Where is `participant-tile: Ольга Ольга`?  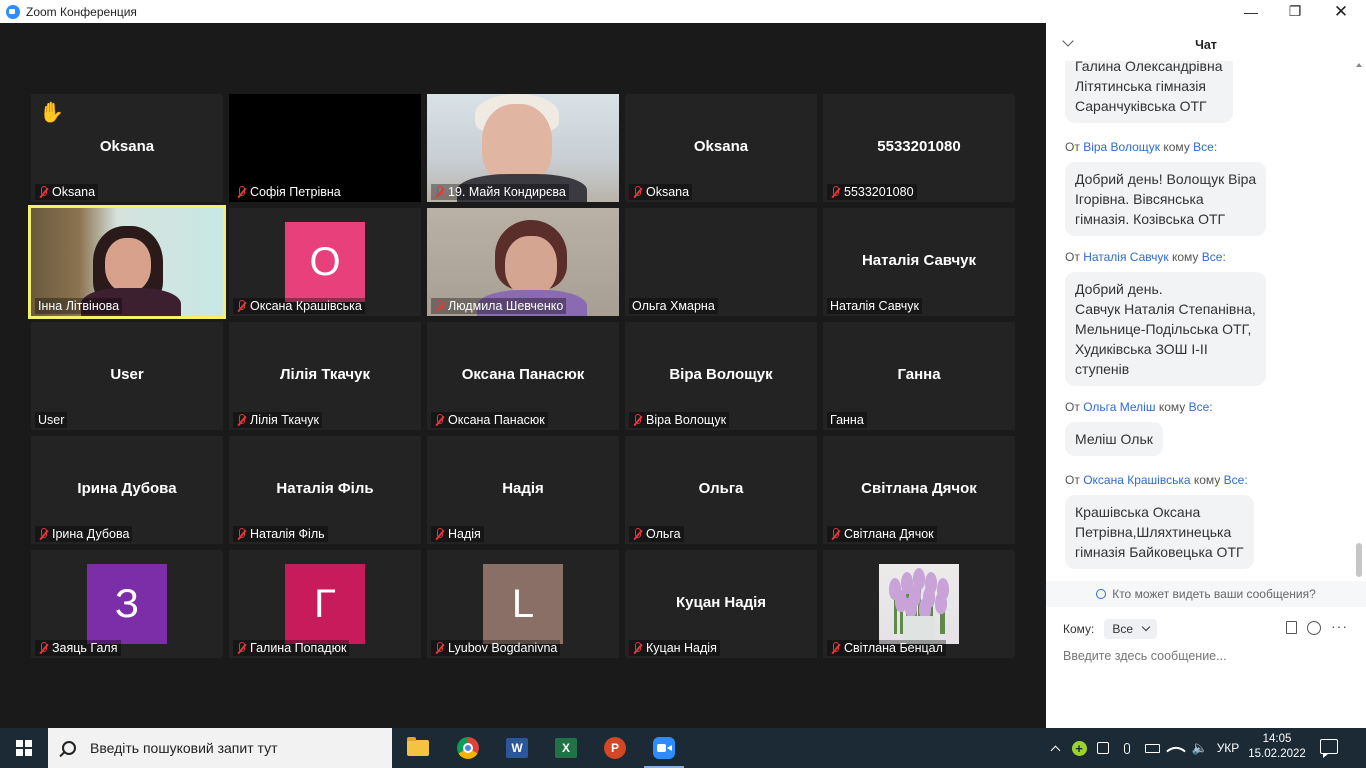
participant-tile: Ольга Ольга is located at coordinates (721, 490).